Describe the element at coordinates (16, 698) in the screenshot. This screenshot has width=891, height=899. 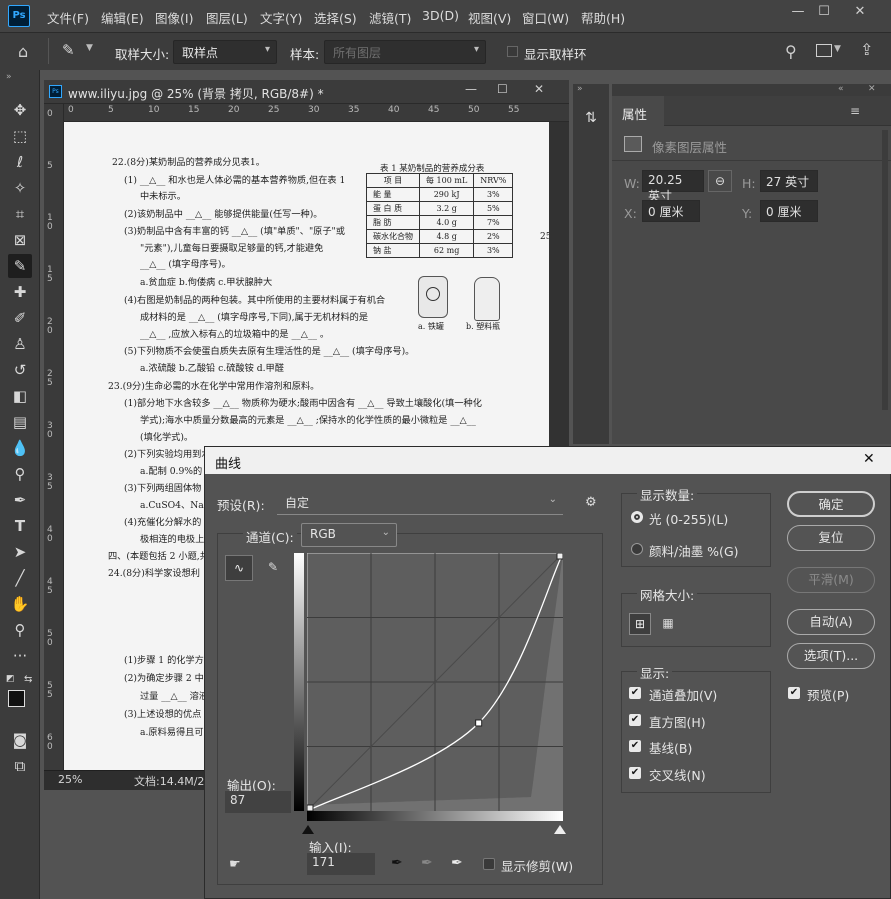
I see `foreground-color-swatch` at that location.